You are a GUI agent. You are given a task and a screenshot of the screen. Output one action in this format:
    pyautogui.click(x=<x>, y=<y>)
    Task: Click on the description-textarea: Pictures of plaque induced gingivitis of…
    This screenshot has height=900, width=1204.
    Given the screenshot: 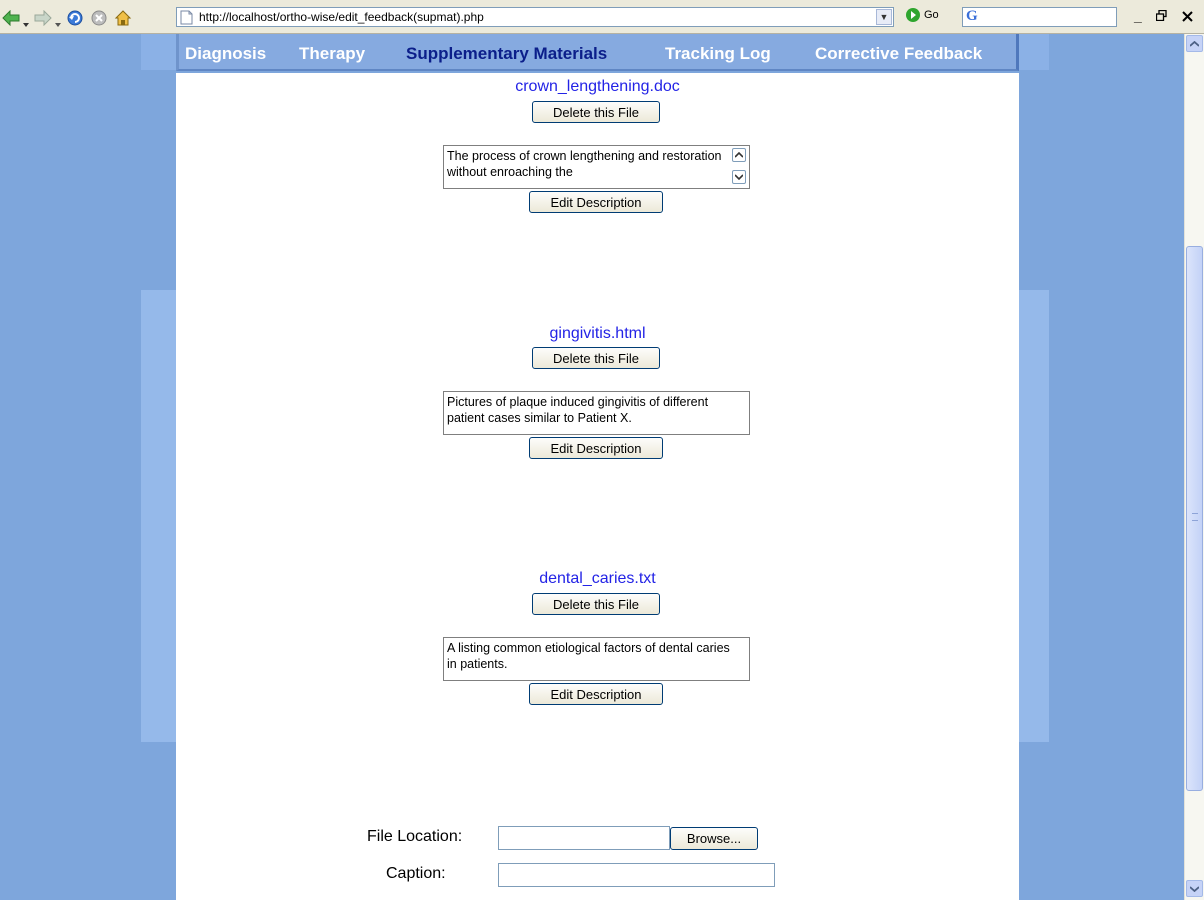 What is the action you would take?
    pyautogui.click(x=596, y=413)
    